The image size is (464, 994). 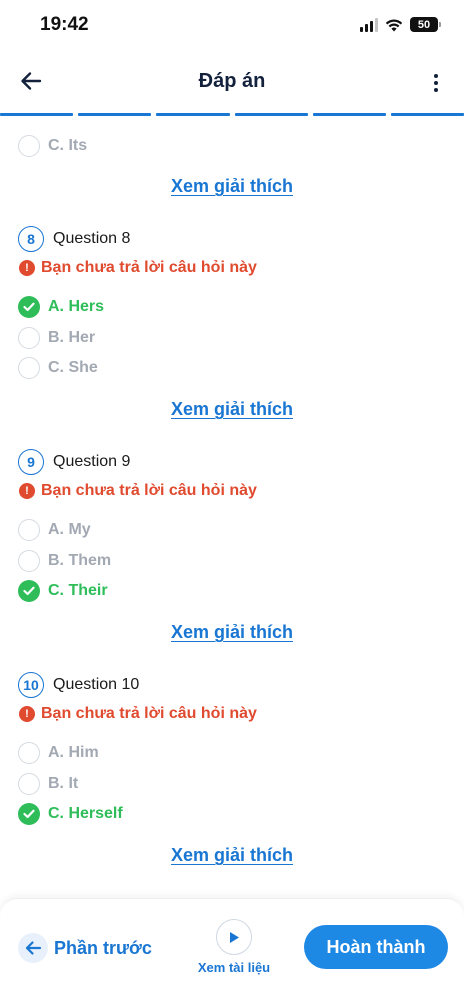 I want to click on previous-section-button: Phần trước, so click(x=85, y=948).